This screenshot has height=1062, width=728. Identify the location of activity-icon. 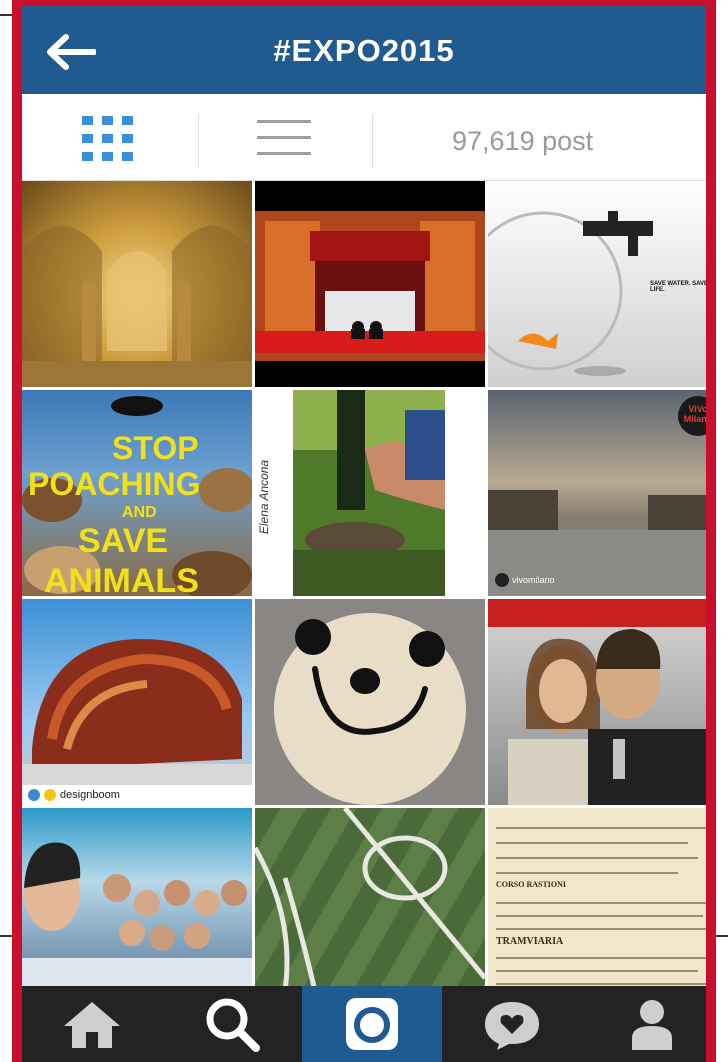
(512, 1026).